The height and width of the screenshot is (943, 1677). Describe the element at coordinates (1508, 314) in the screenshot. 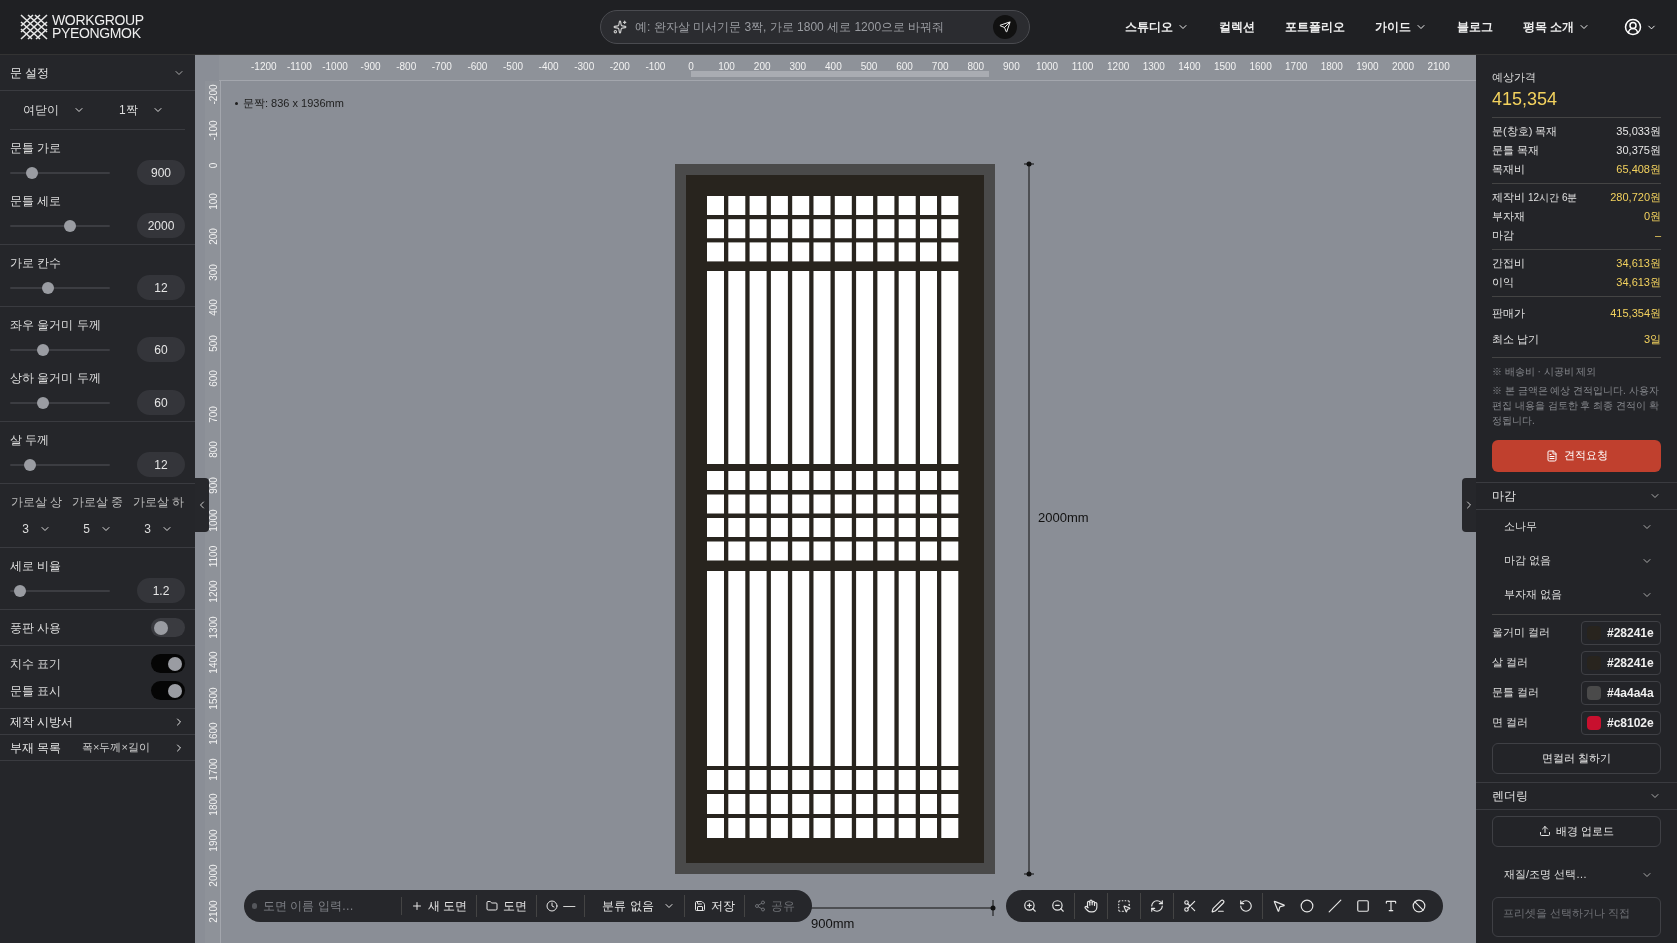

I see `cost-label: 판매가` at that location.